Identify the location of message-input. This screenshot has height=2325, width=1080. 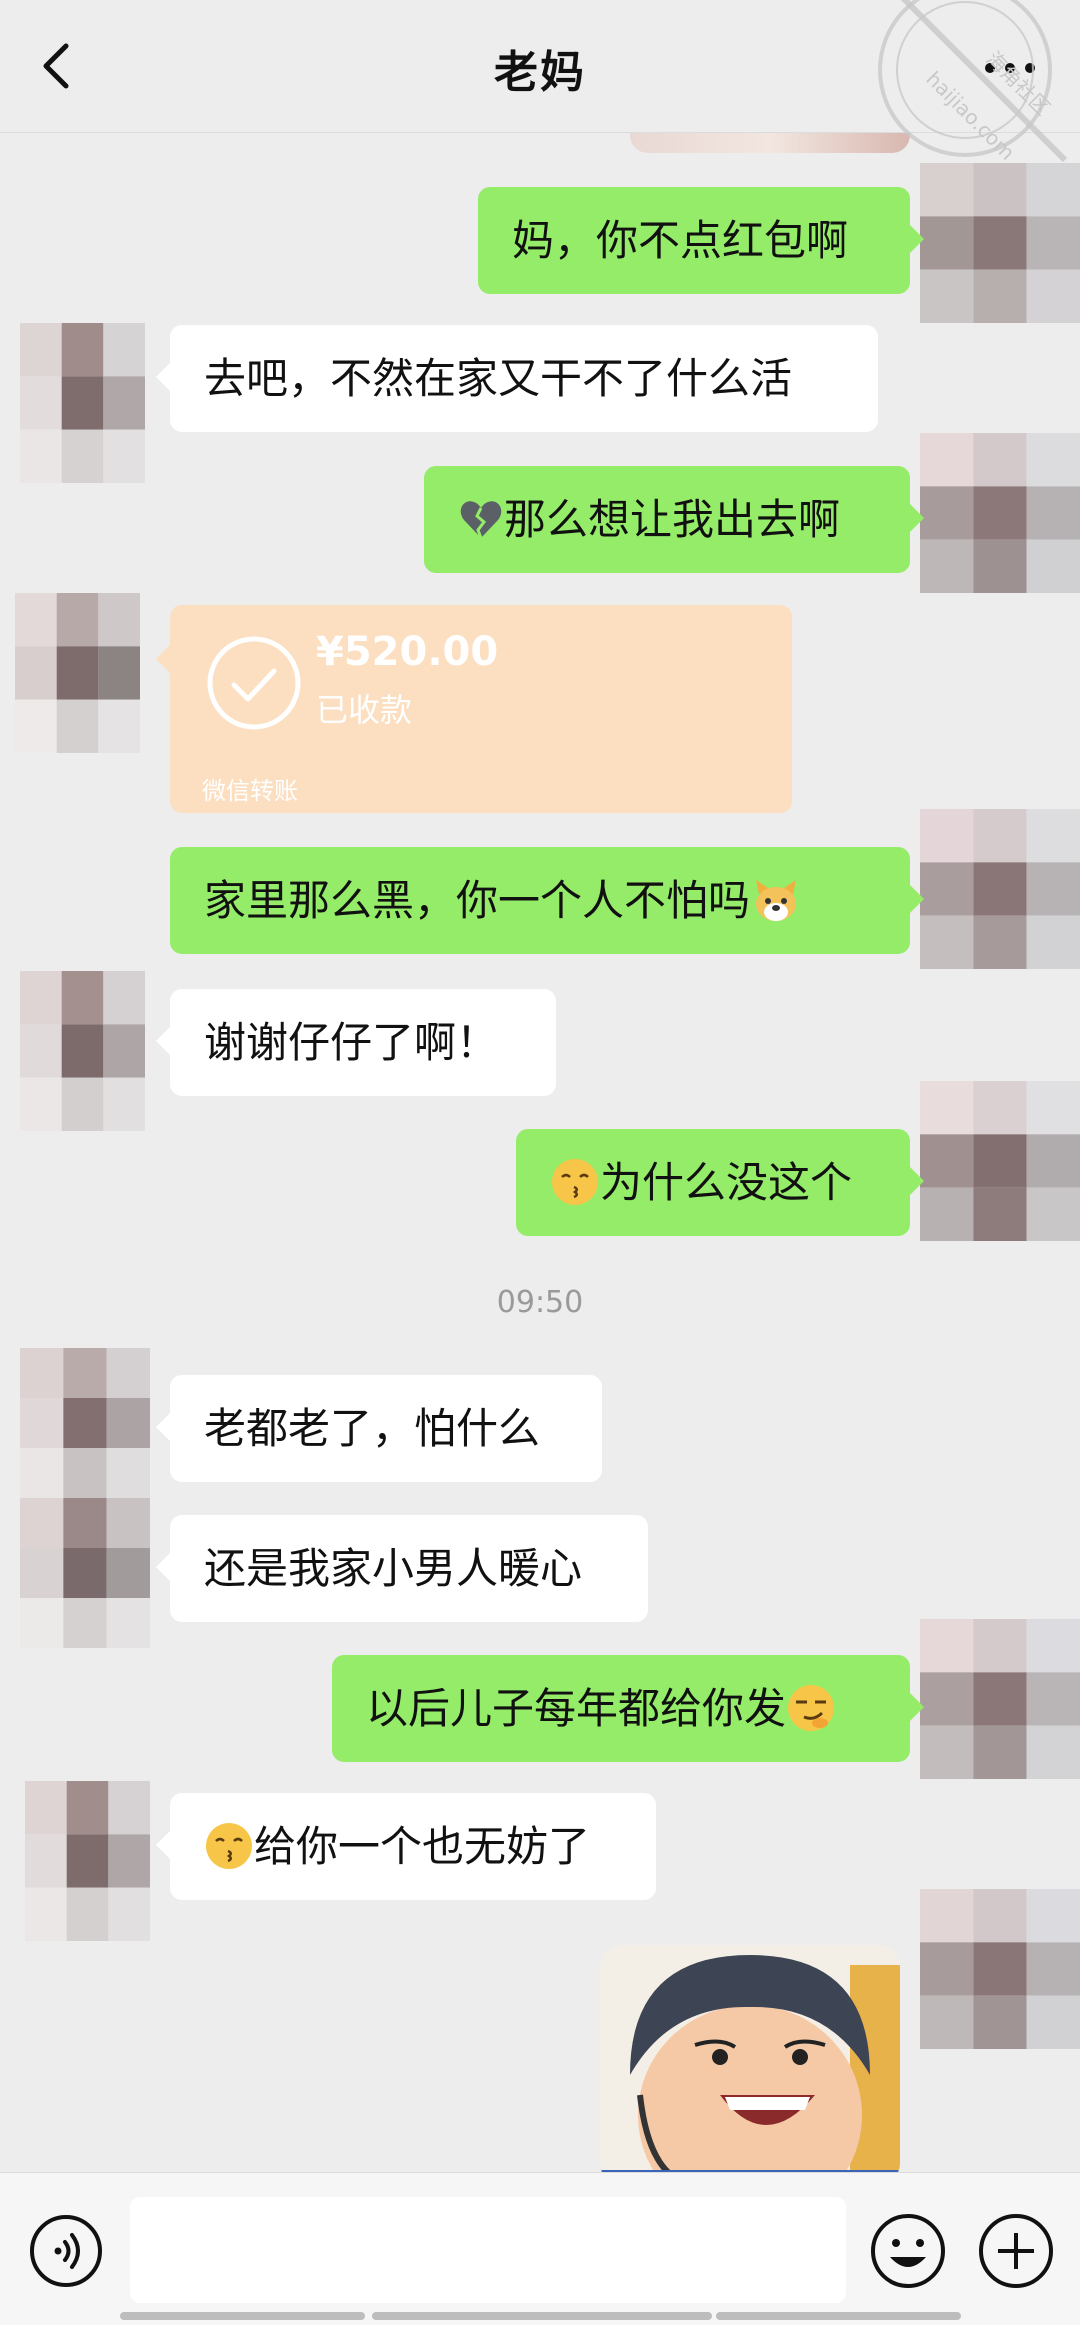
(488, 2250).